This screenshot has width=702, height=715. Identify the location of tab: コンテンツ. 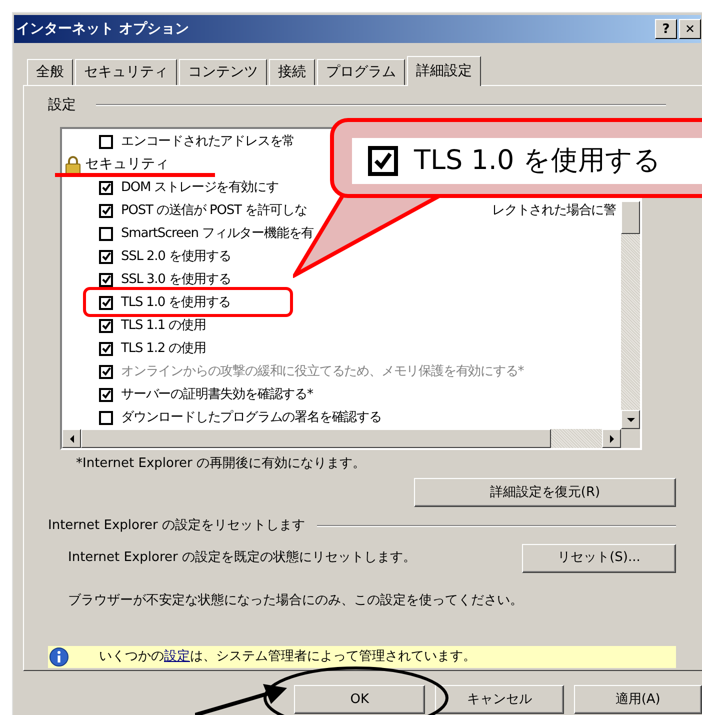
(223, 72).